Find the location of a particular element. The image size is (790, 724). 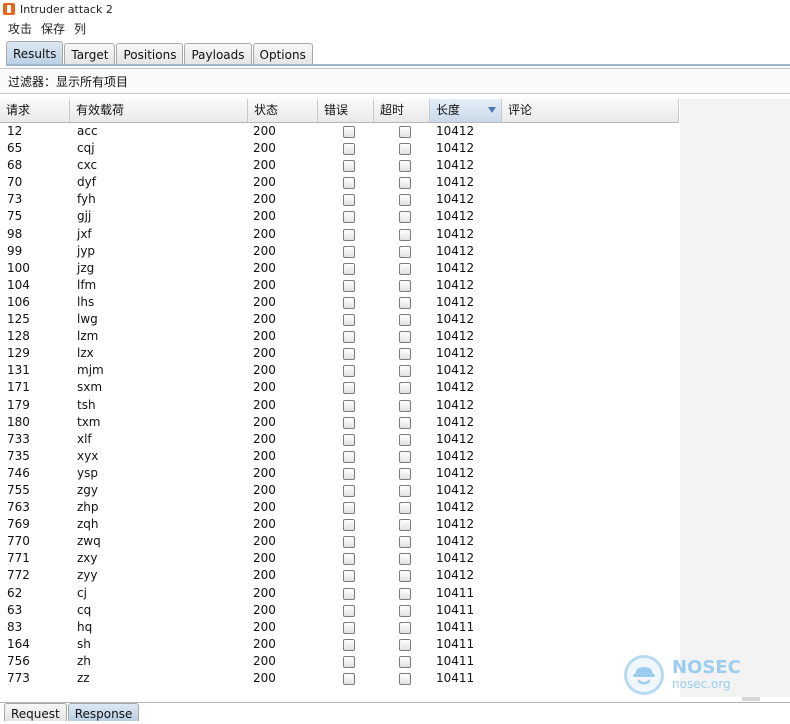

table-row: 773 zz 200 10411 is located at coordinates (339, 678).